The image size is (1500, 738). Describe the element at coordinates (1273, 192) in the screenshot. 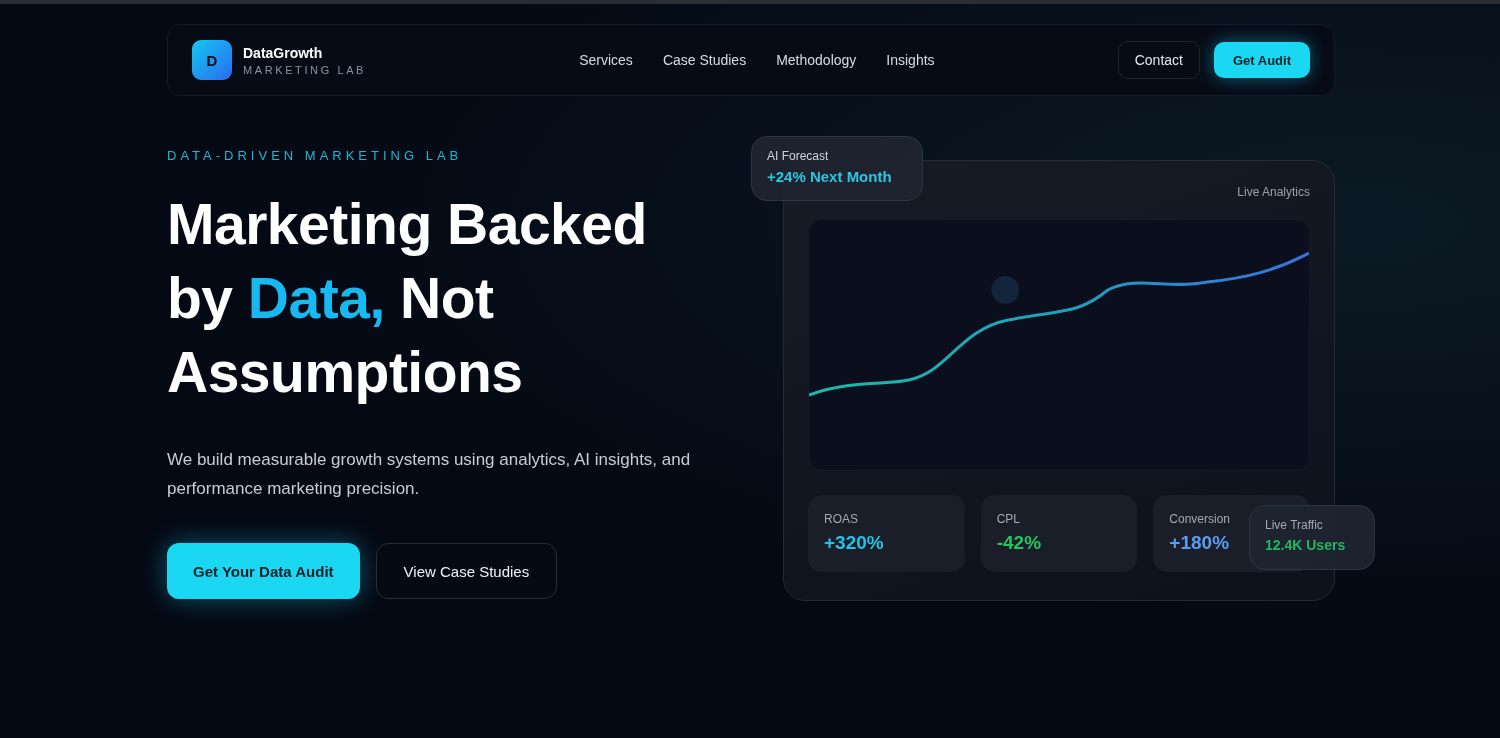

I see `card-label: Live Analytics` at that location.